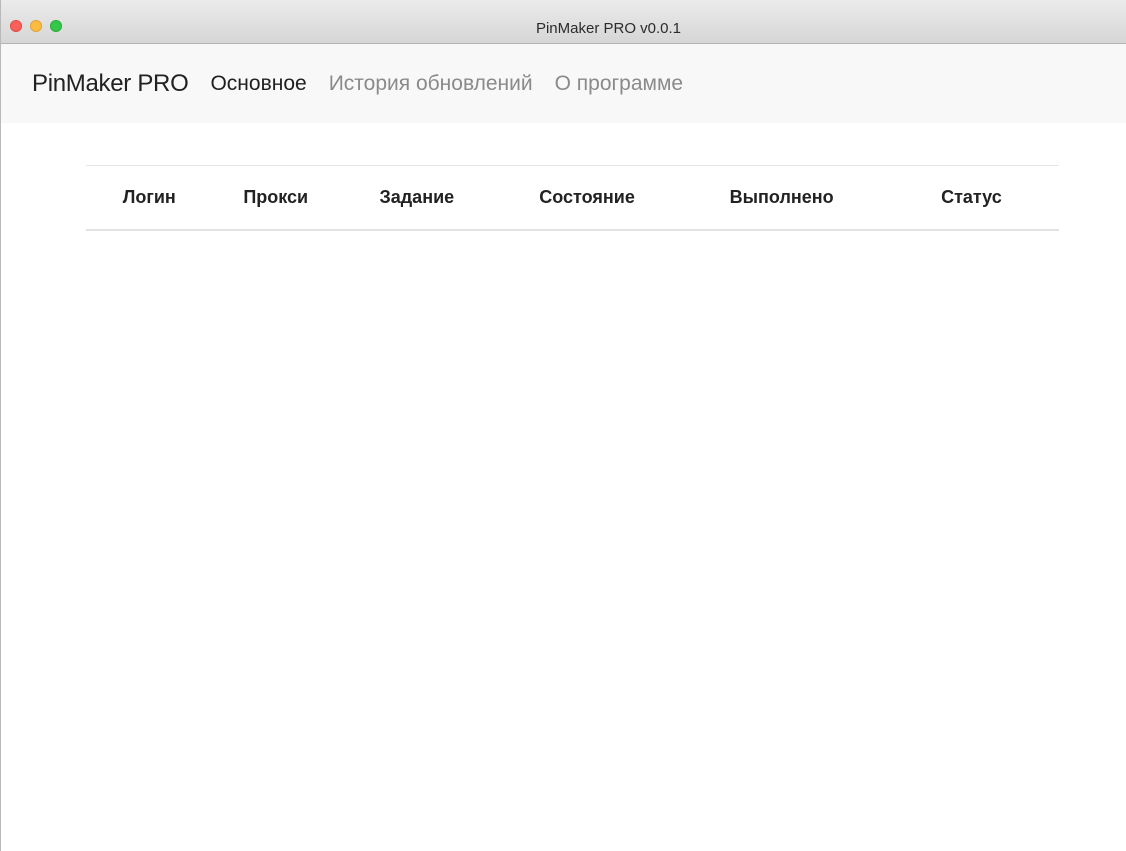 This screenshot has width=1126, height=851. I want to click on column-header-login: Логин, so click(149, 197).